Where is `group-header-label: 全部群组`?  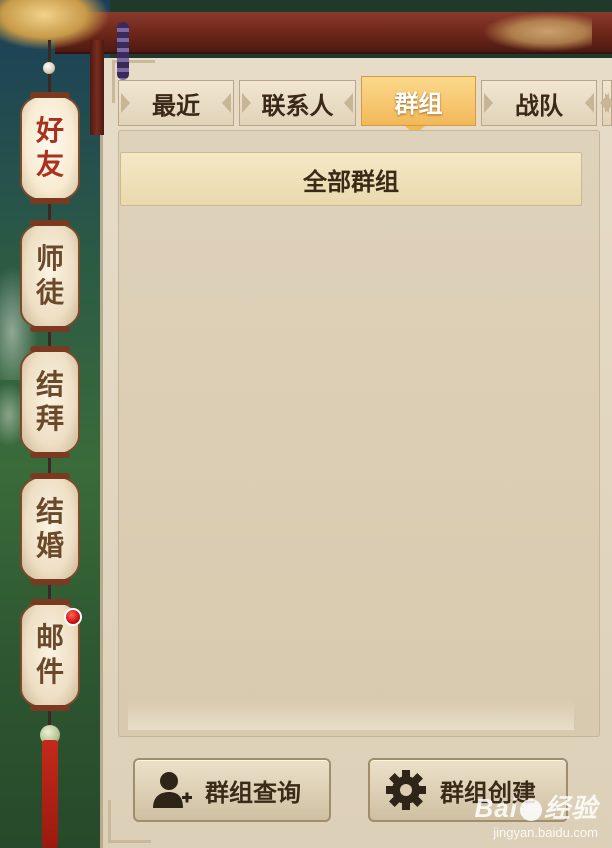
group-header-label: 全部群组 is located at coordinates (351, 181).